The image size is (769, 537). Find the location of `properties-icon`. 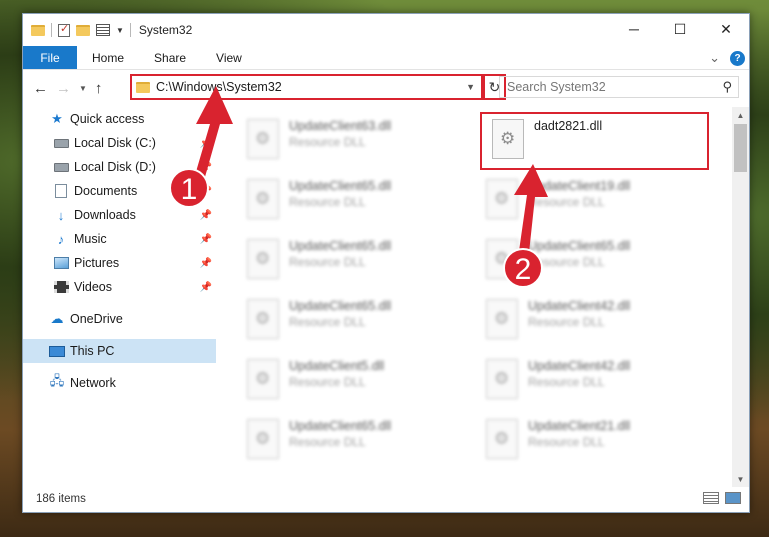

properties-icon is located at coordinates (64, 29).